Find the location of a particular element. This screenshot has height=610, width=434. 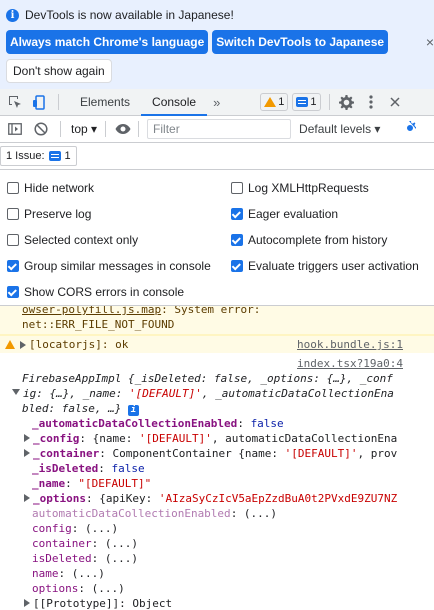

log-levels-dropdown: Default levels ▾ is located at coordinates (339, 129).